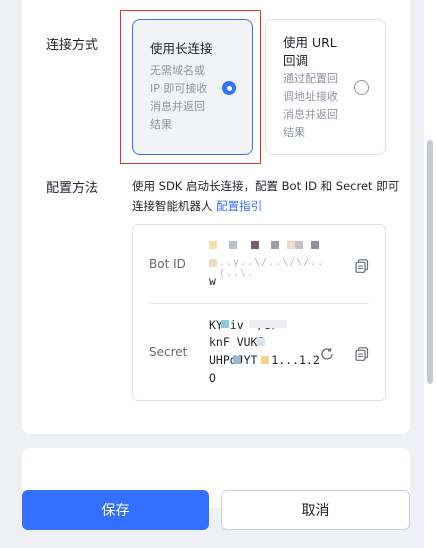 The image size is (436, 548). I want to click on bot-id-label: Bot ID, so click(167, 264).